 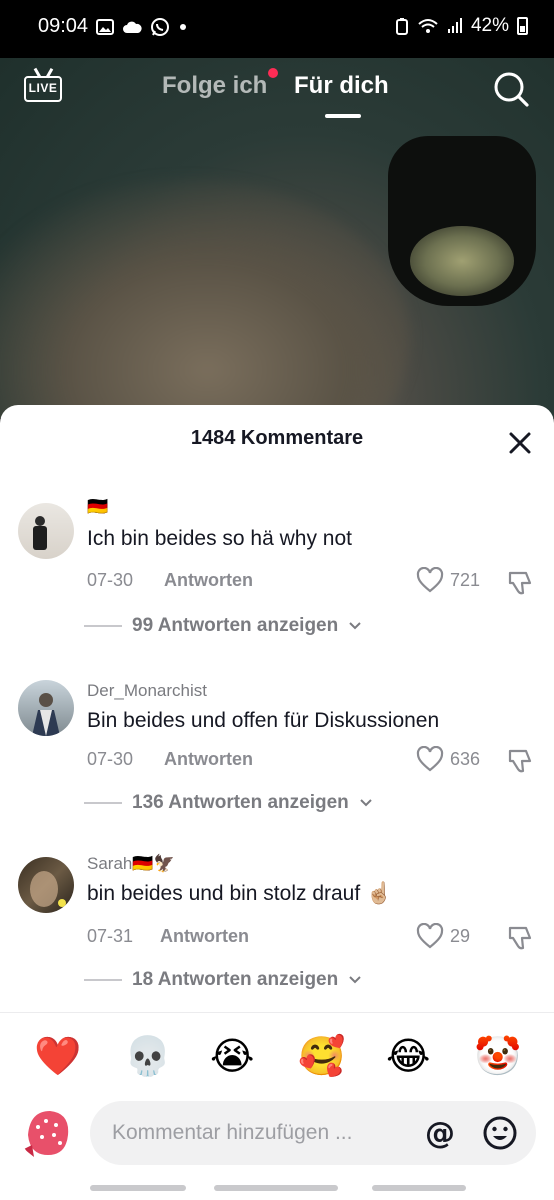 I want to click on comment-text: bin beides und bin stolz drauf ☝🏼, so click(x=240, y=893).